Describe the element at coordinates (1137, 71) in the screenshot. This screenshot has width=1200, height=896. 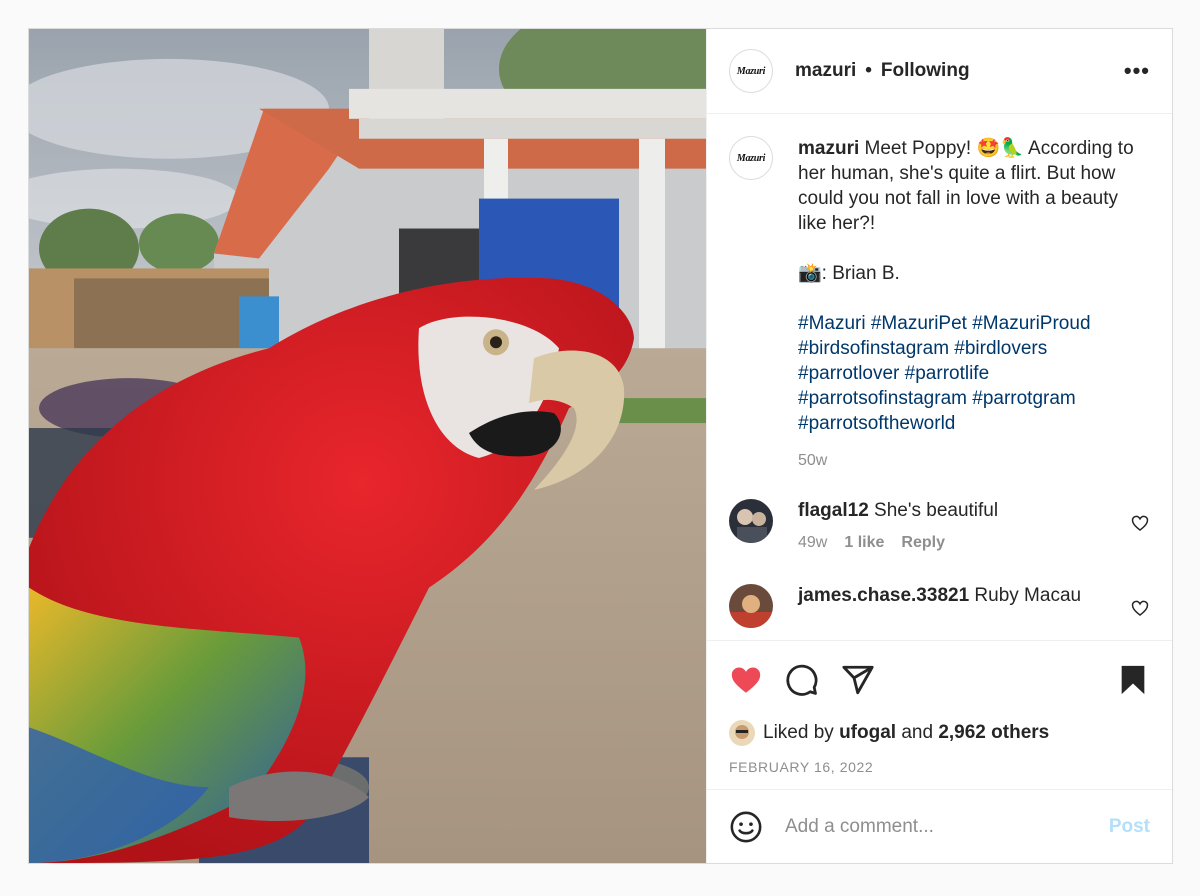
I see `more-options-icon: •••` at that location.